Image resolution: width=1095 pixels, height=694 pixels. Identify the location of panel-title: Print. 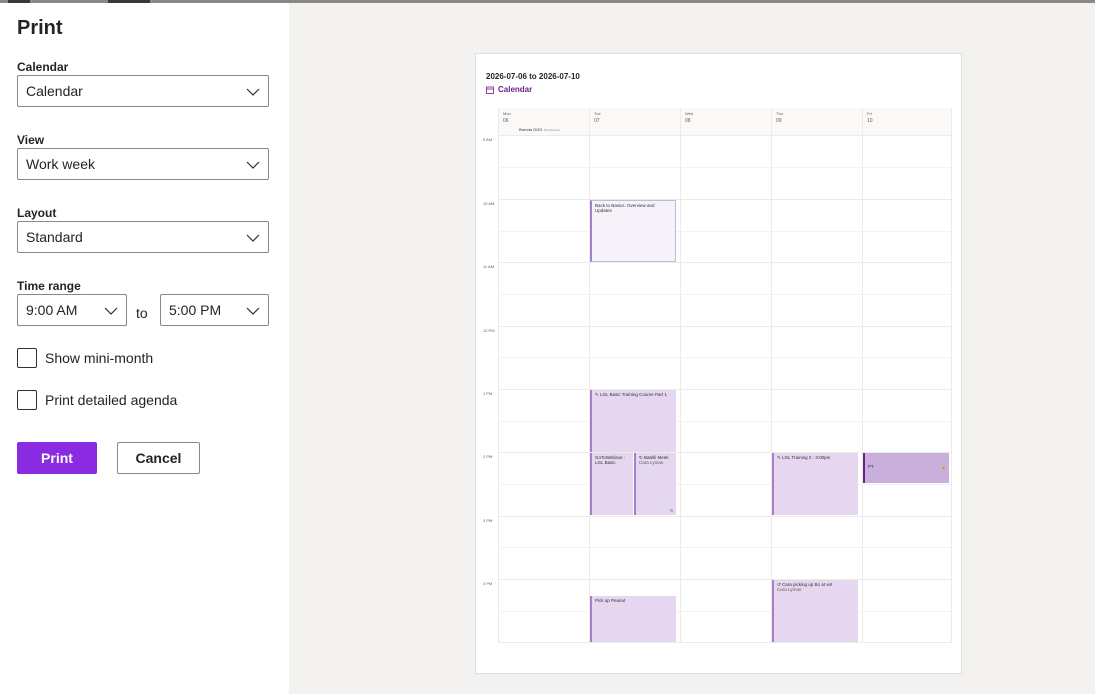
(40, 28).